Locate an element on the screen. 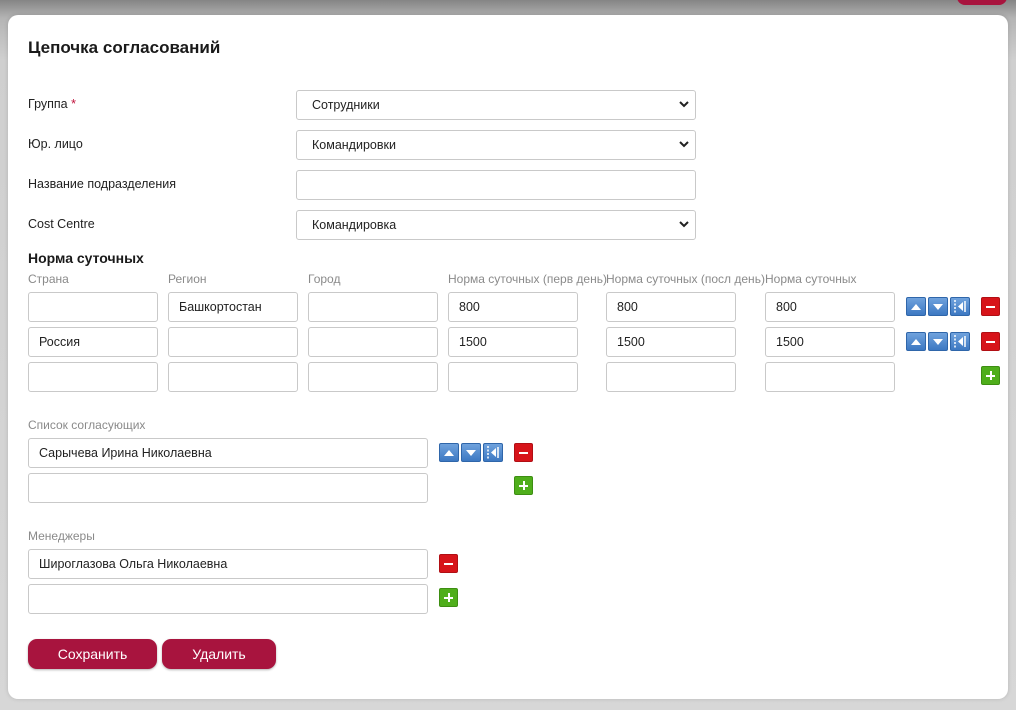 The image size is (1016, 710). legal-entity-select: Командировки is located at coordinates (496, 145).